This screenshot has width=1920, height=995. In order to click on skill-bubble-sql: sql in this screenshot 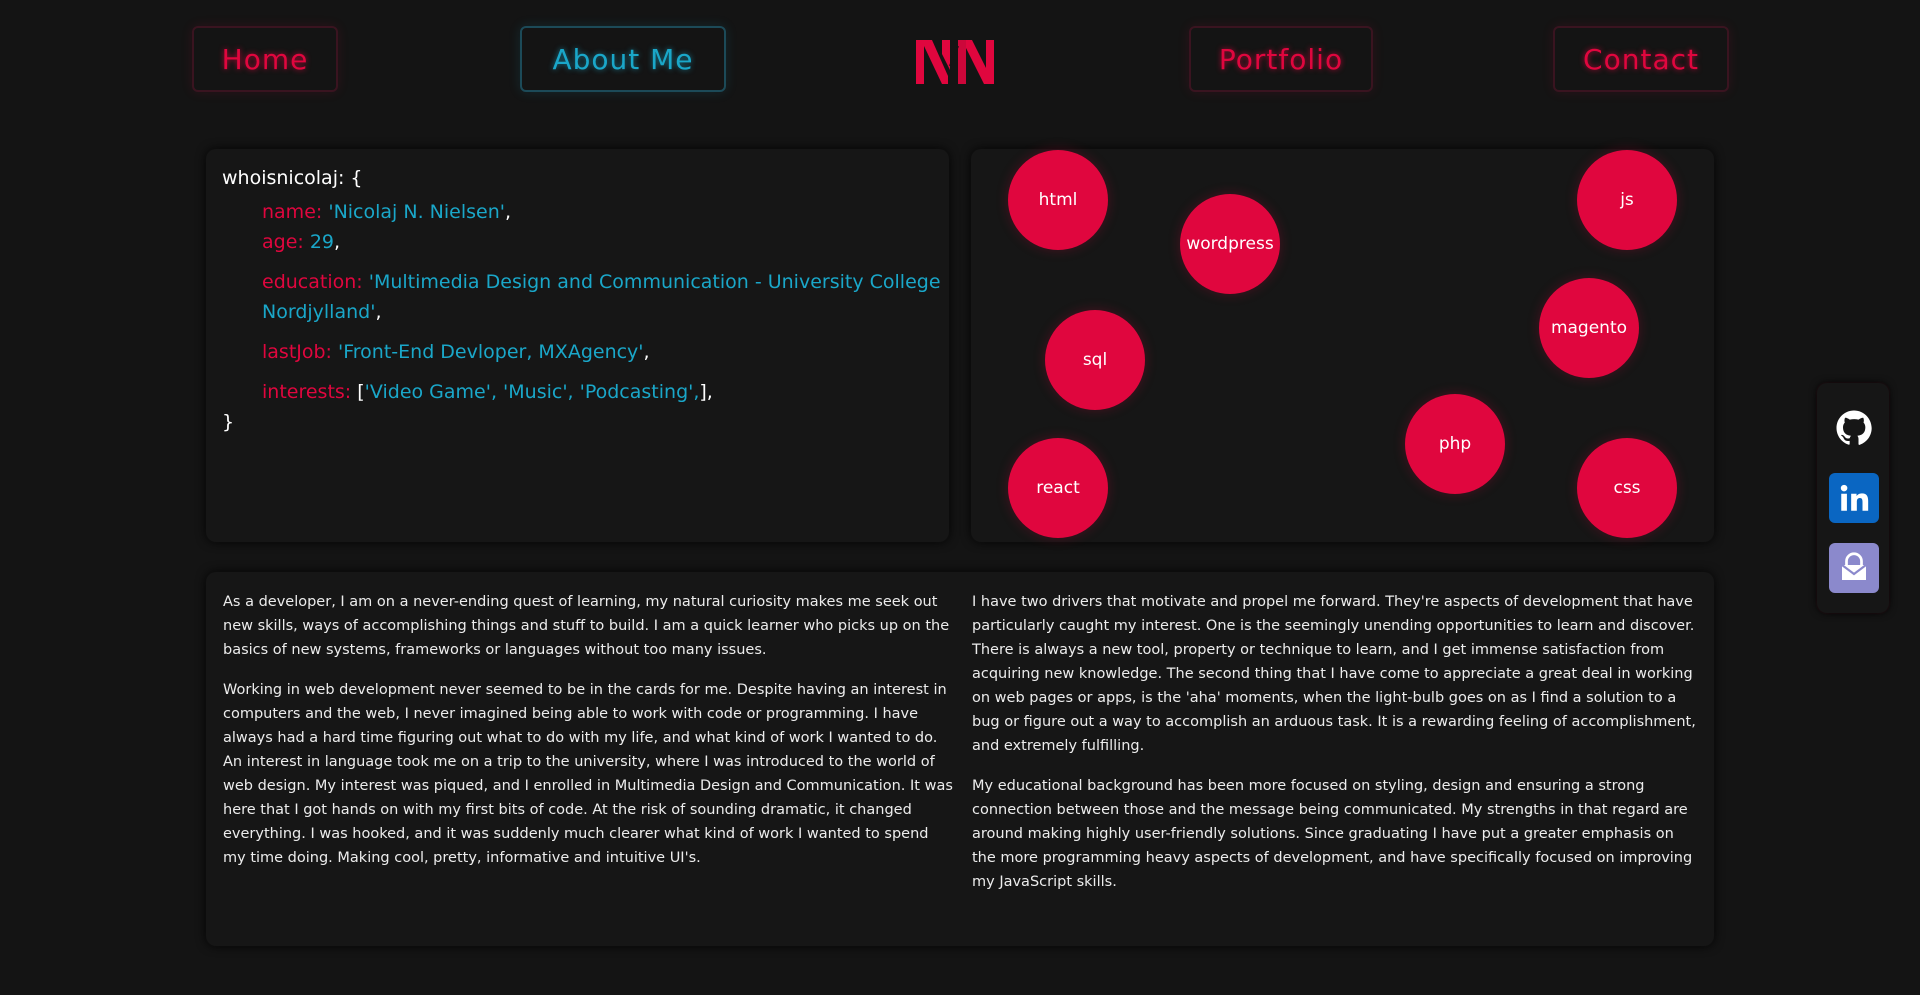, I will do `click(1095, 360)`.